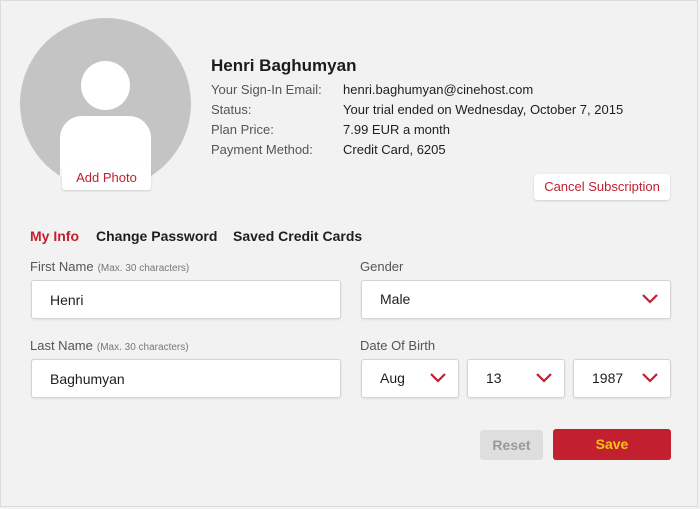  I want to click on info-label: Payment Method:, so click(262, 149).